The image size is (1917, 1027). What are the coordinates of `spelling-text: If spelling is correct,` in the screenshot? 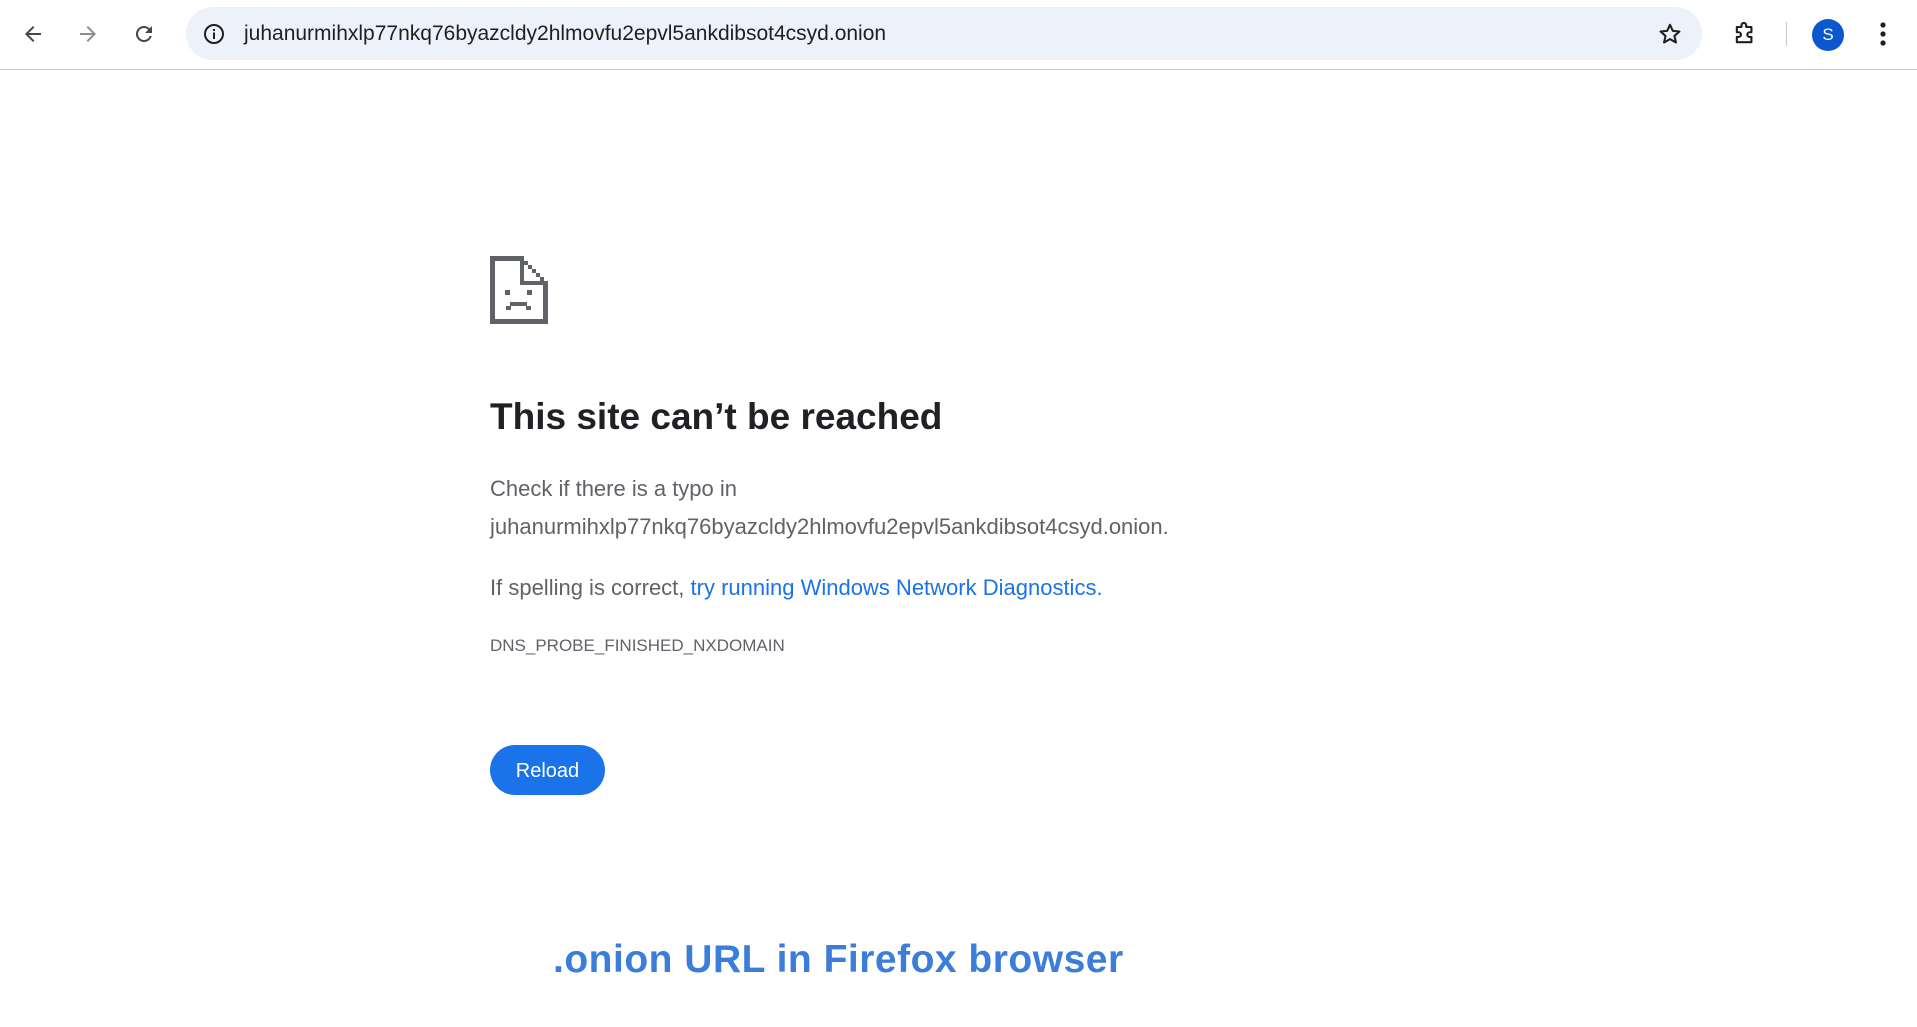 It's located at (590, 587).